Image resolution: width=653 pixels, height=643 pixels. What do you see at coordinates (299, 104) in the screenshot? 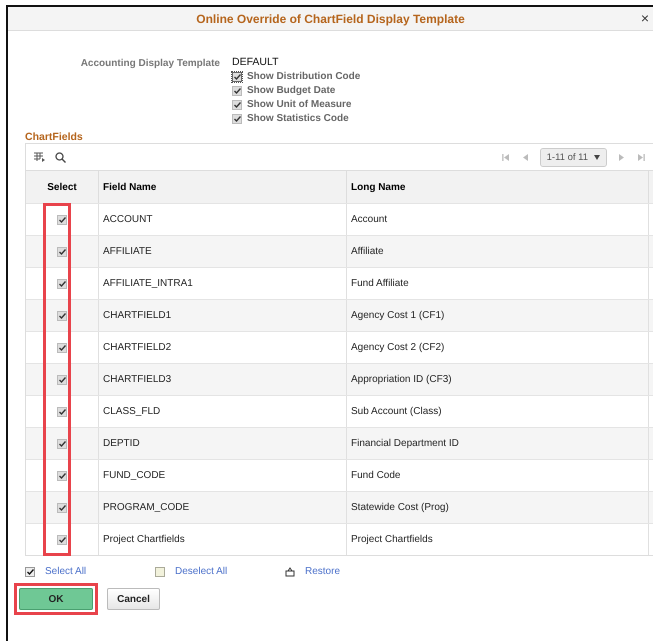
I see `checkbox-label: Show Unit of Measure` at bounding box center [299, 104].